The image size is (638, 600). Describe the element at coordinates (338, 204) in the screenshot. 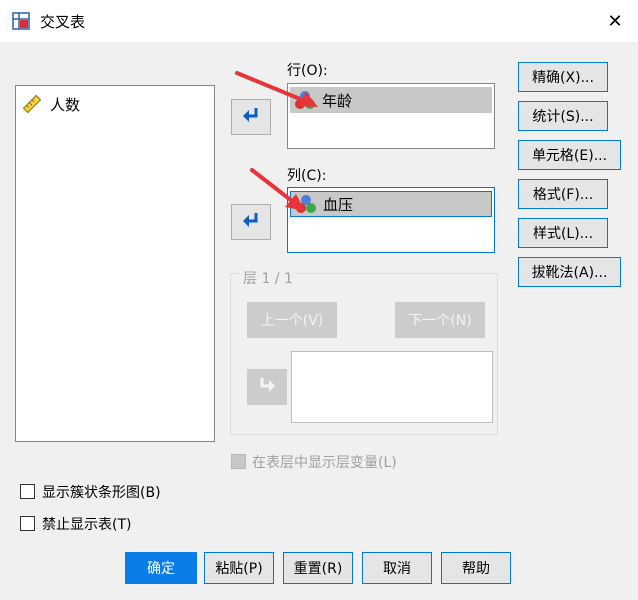

I see `columns-item-label: 血压` at that location.